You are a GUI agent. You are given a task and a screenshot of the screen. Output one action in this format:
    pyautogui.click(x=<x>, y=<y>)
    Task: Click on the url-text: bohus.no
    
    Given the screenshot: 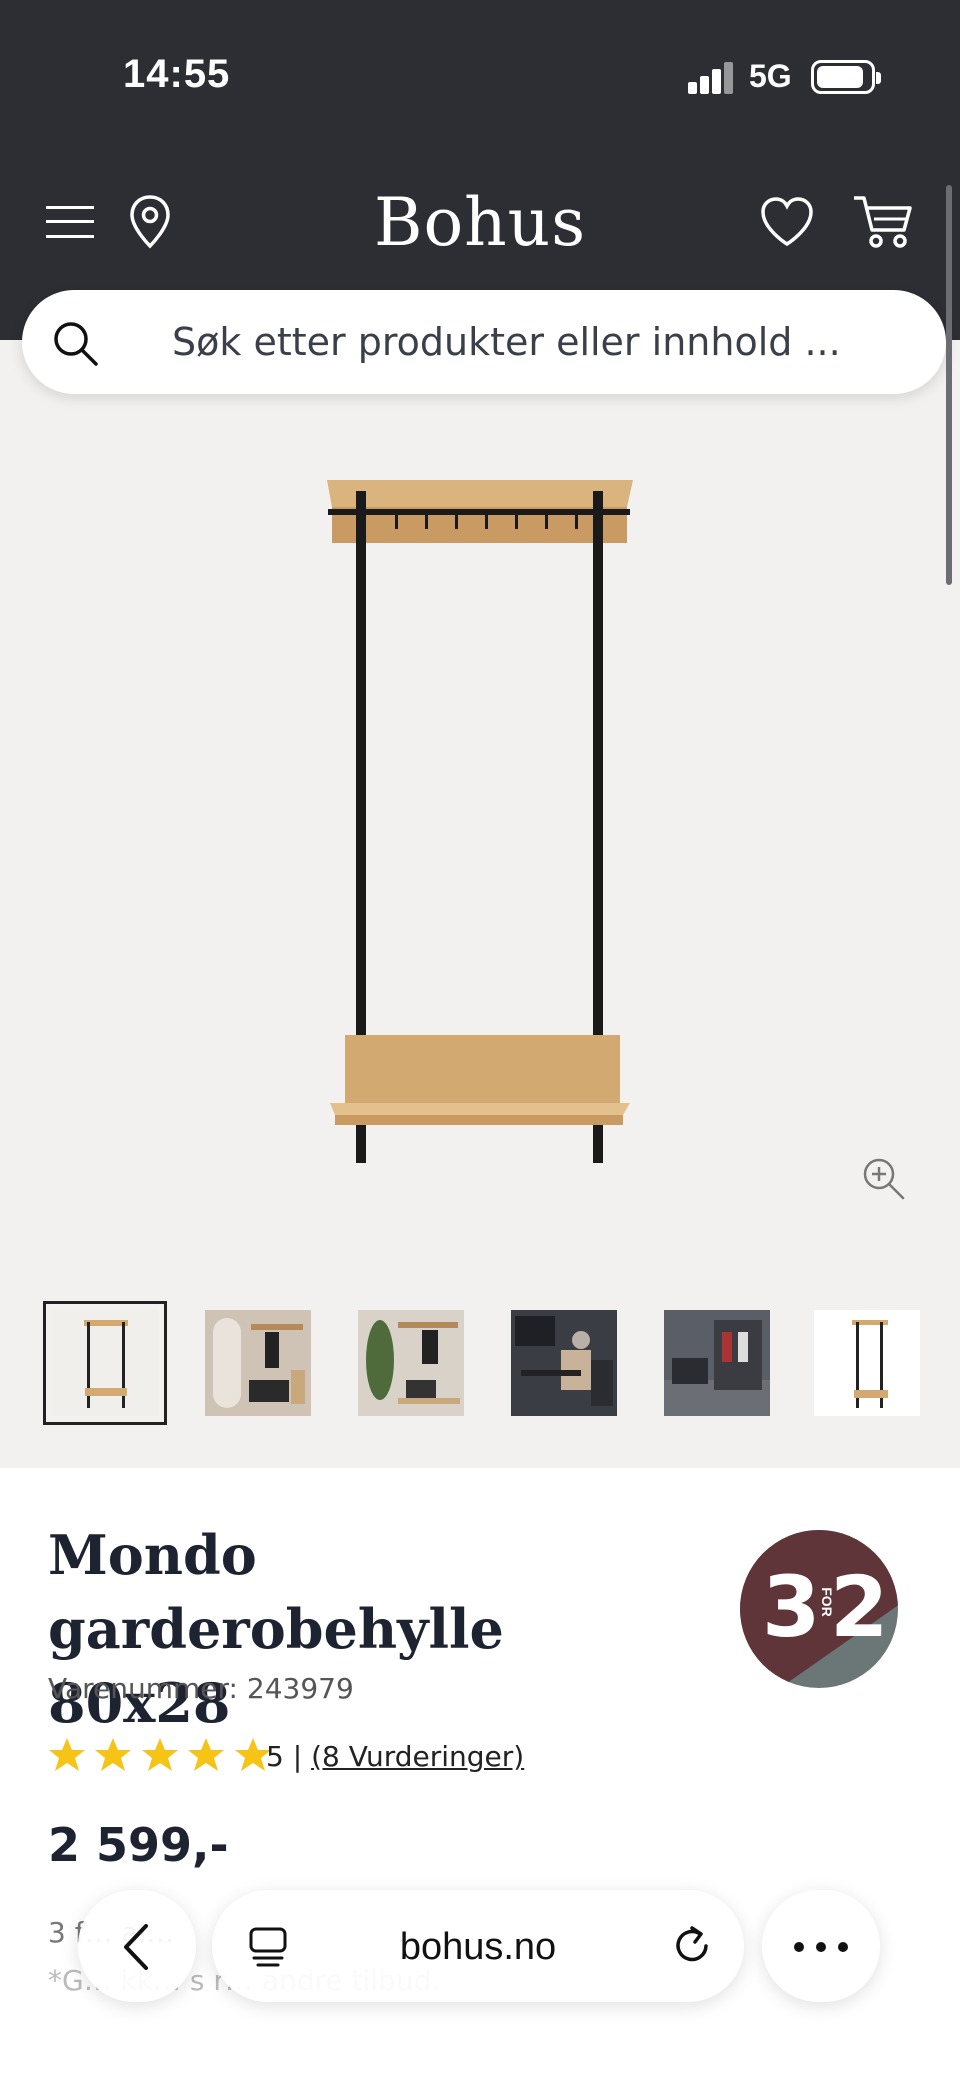 What is the action you would take?
    pyautogui.click(x=478, y=1947)
    